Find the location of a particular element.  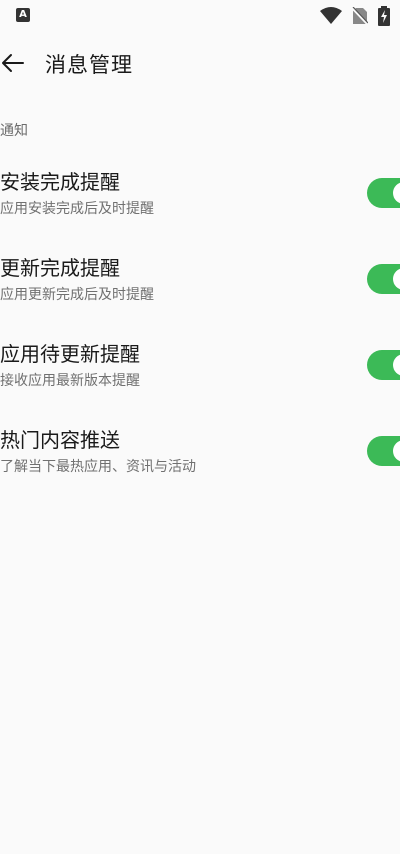

setting-description: 应用安装完成后及时提醒 is located at coordinates (77, 209).